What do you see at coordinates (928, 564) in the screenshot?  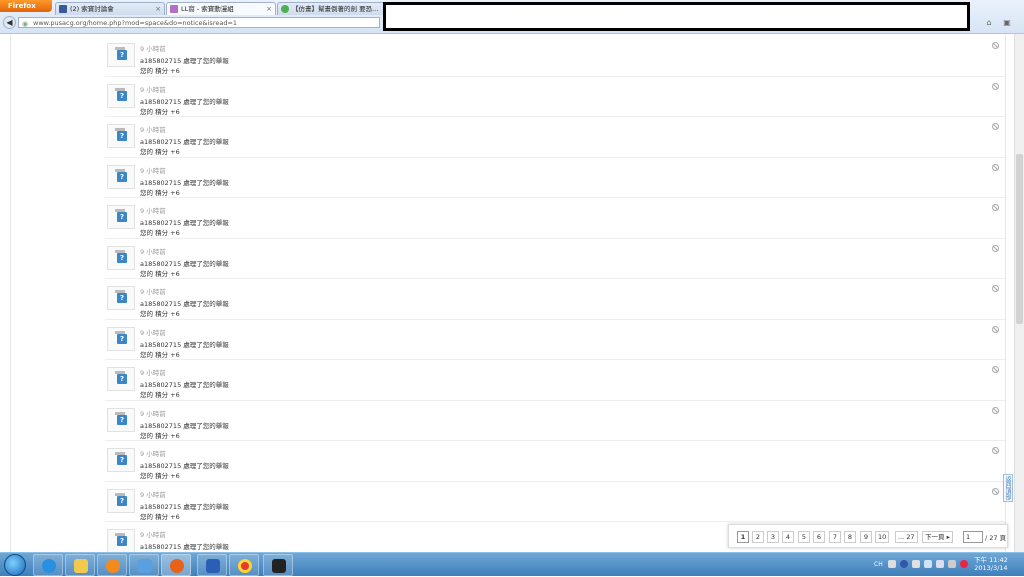 I see `network-tray-icon` at bounding box center [928, 564].